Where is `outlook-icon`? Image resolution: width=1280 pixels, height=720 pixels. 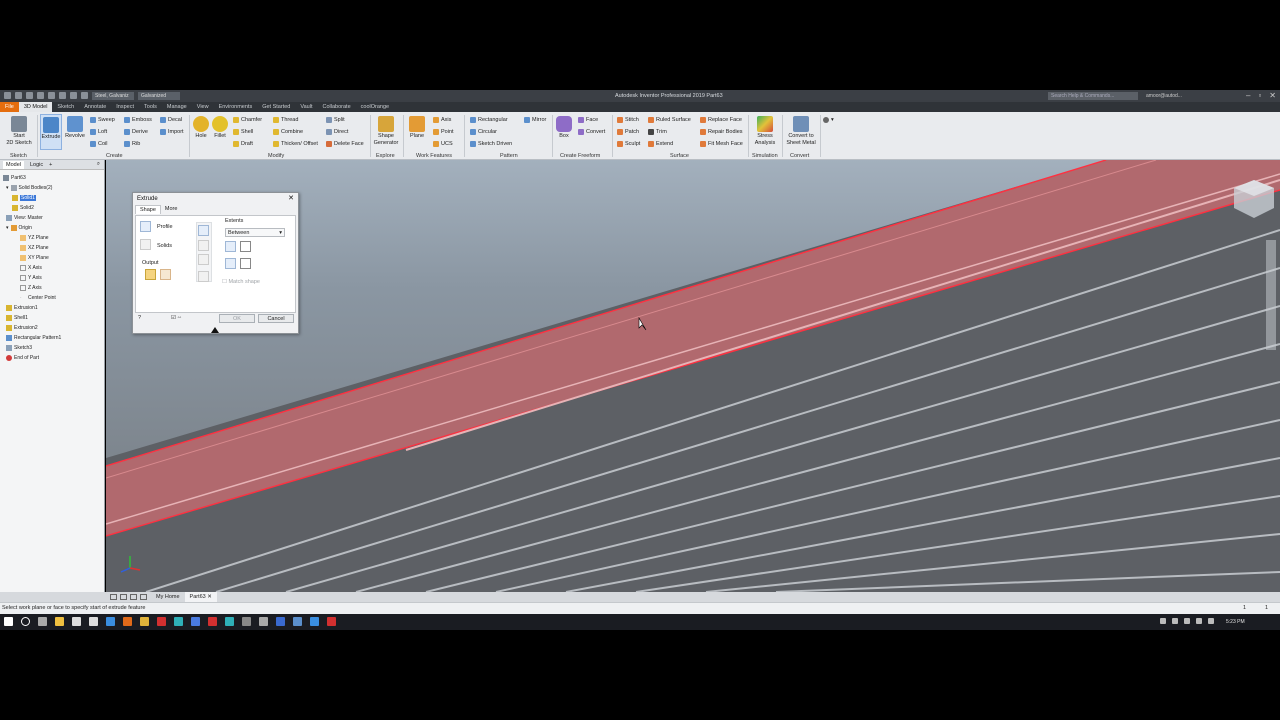 outlook-icon is located at coordinates (280, 621).